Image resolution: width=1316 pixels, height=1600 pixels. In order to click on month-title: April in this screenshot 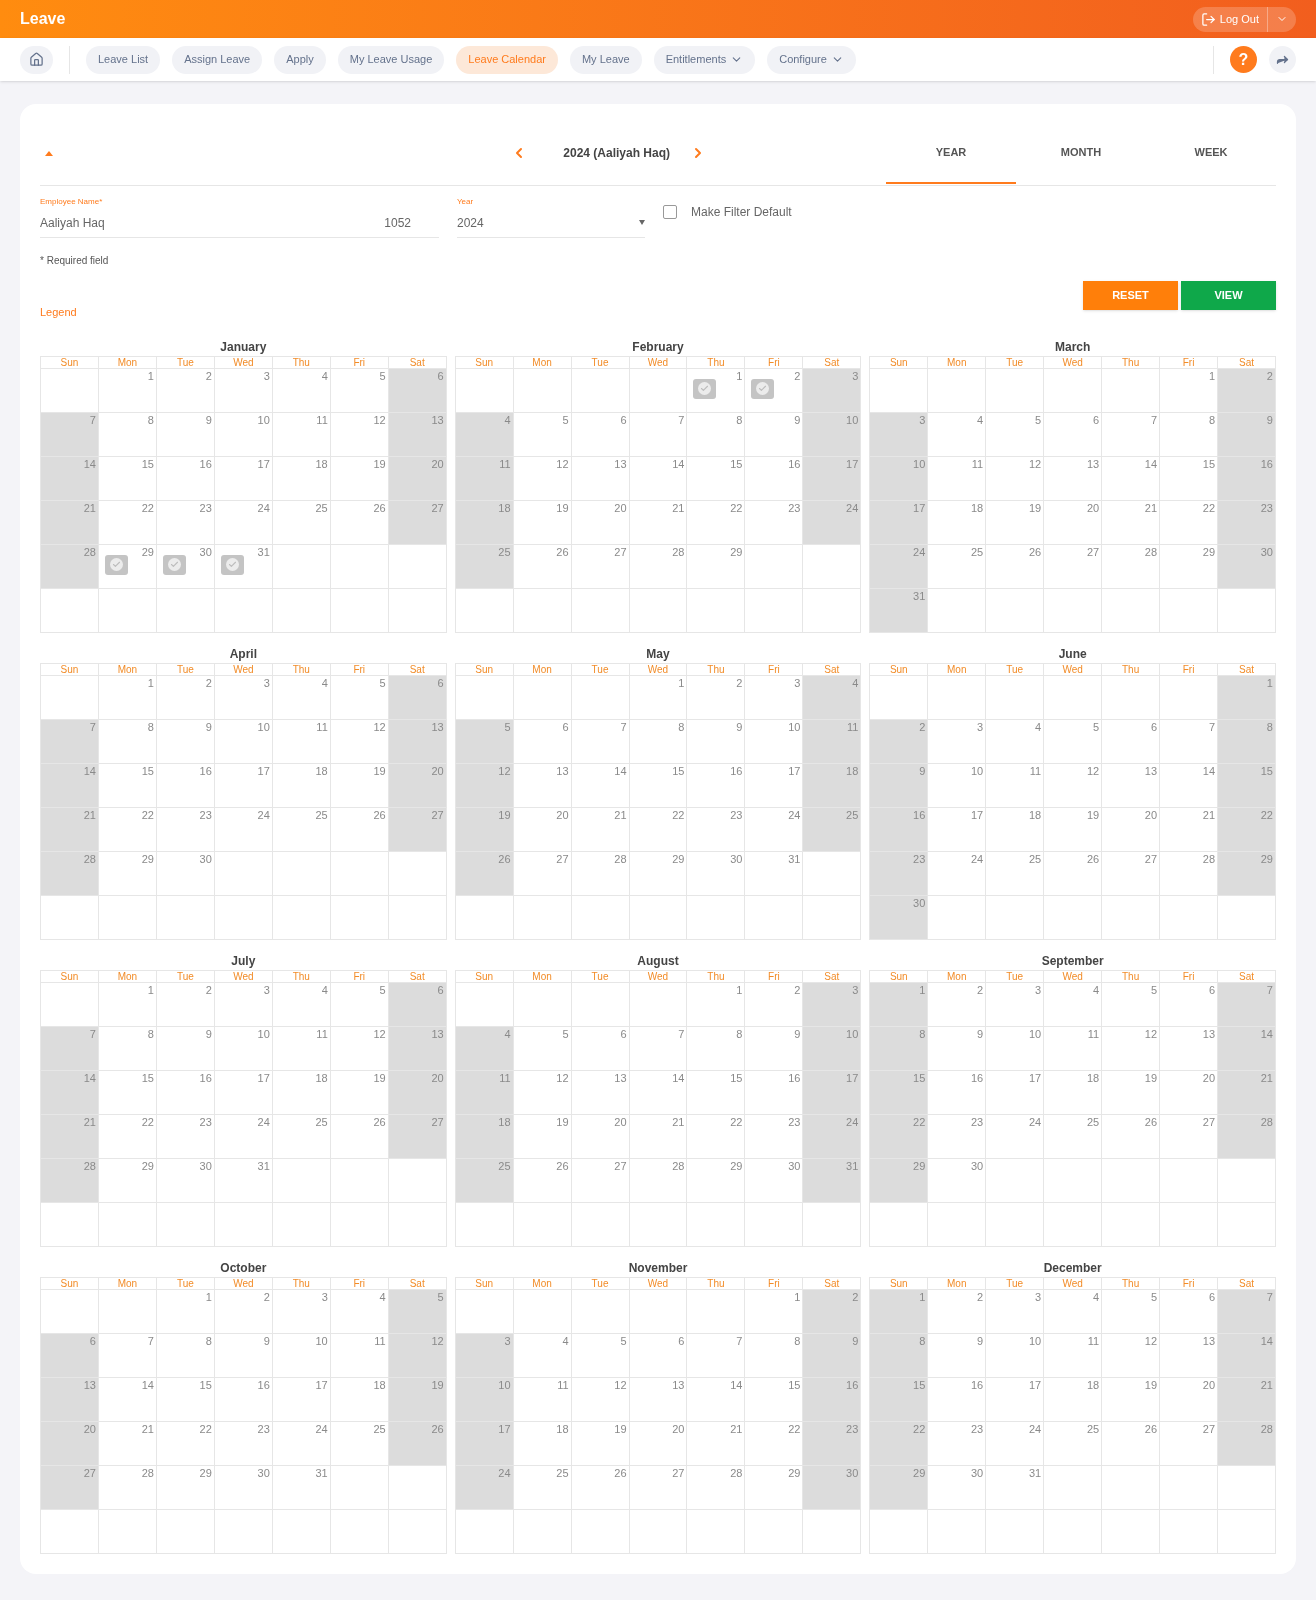, I will do `click(243, 653)`.